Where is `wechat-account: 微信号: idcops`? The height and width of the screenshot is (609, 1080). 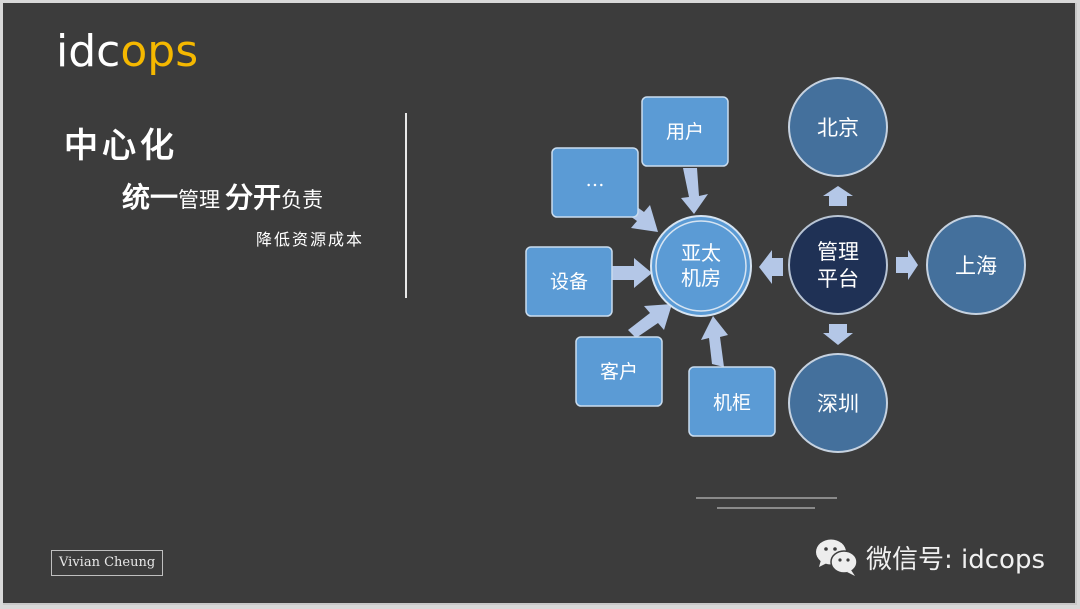
wechat-account: 微信号: idcops is located at coordinates (929, 557).